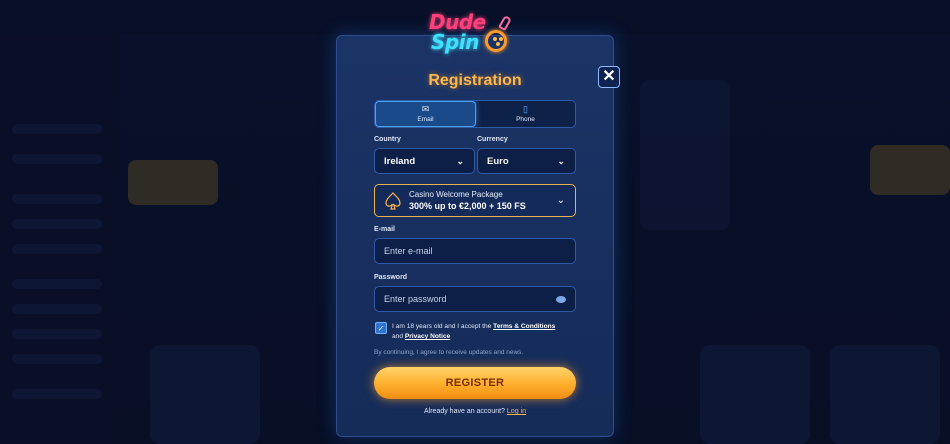 This screenshot has height=444, width=950. I want to click on login-prompt: Already have an account? Log in, so click(475, 411).